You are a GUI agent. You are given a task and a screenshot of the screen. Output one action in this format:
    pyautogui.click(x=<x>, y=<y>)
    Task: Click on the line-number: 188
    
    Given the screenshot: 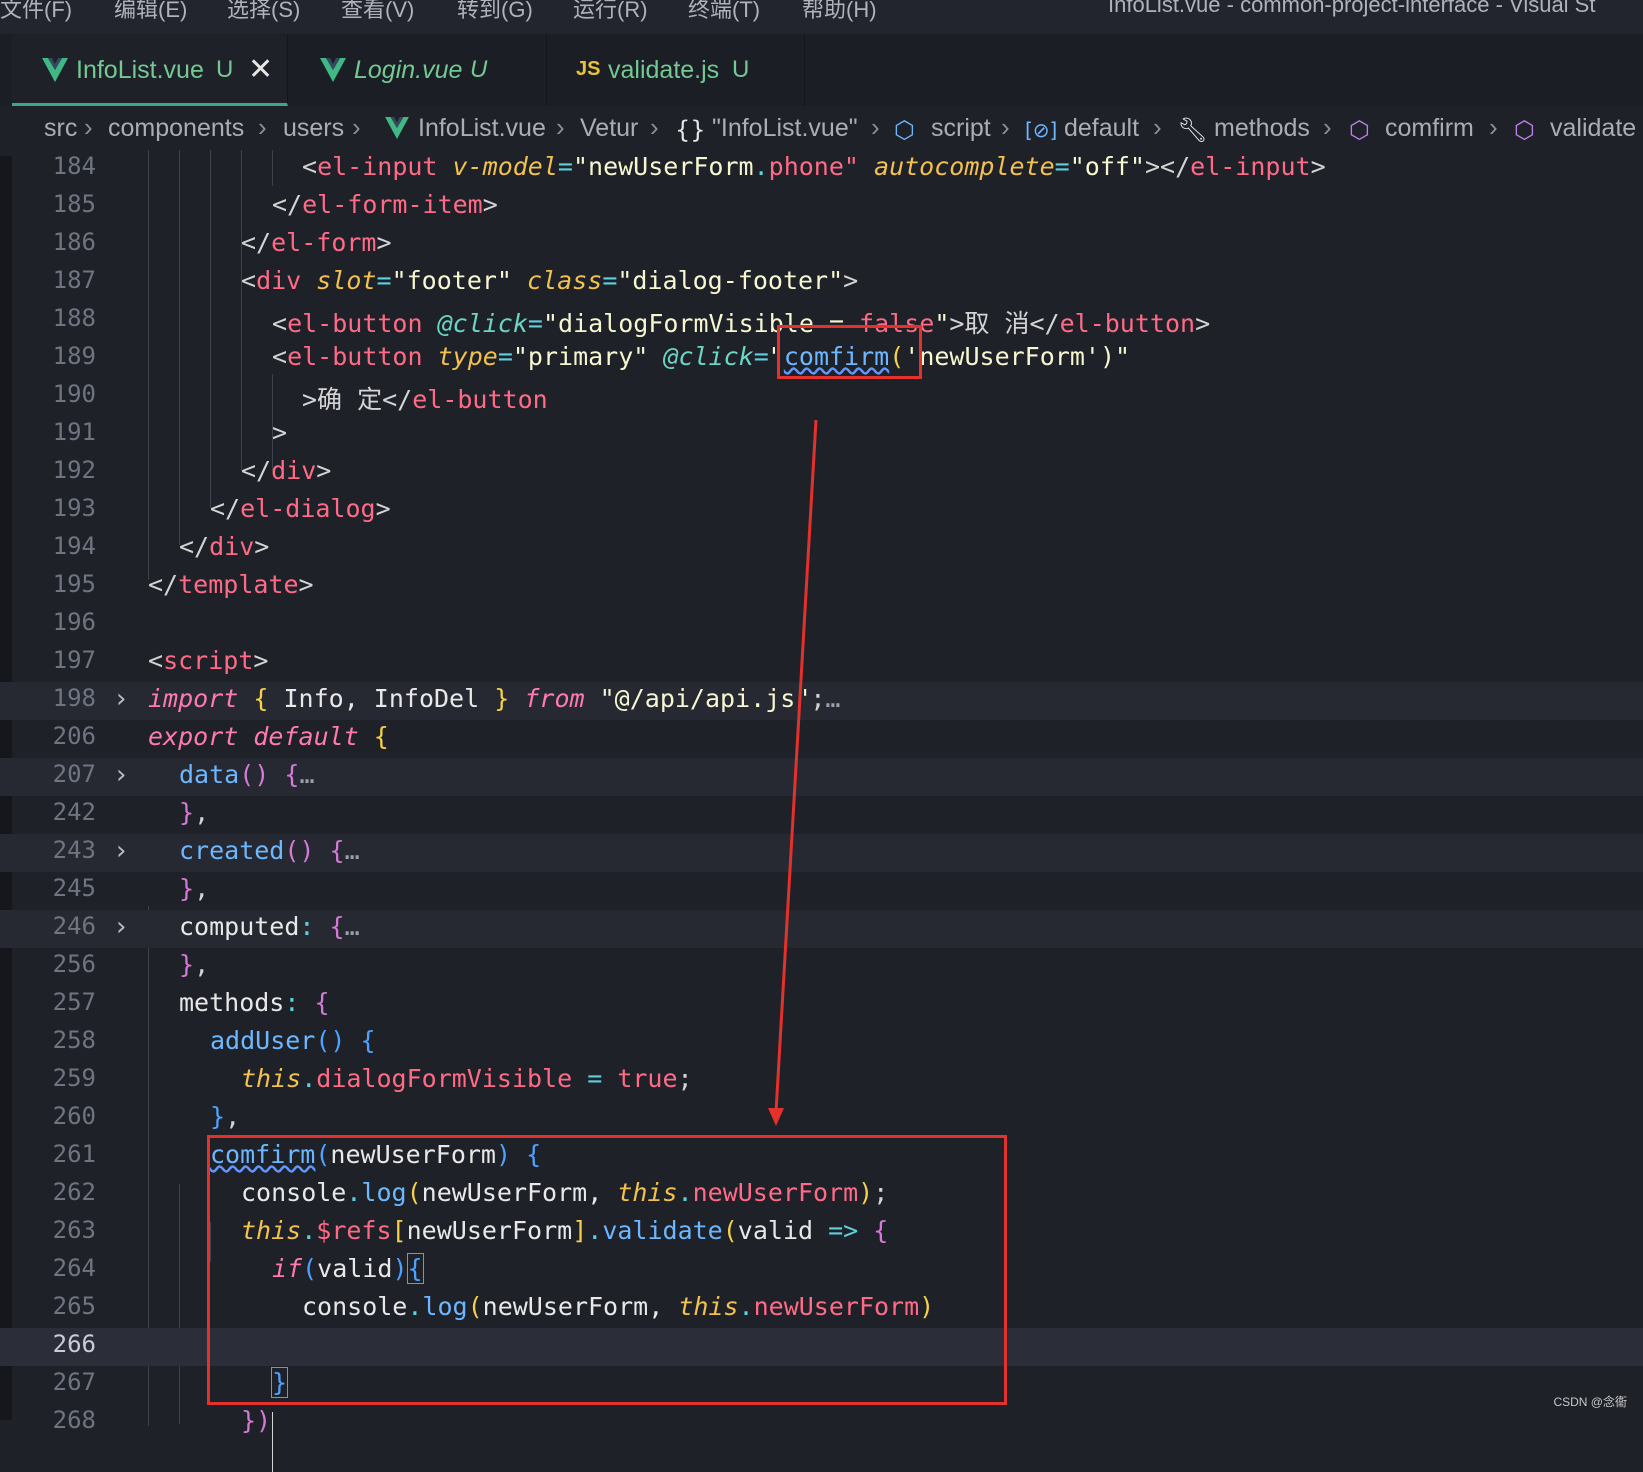 What is the action you would take?
    pyautogui.click(x=74, y=318)
    